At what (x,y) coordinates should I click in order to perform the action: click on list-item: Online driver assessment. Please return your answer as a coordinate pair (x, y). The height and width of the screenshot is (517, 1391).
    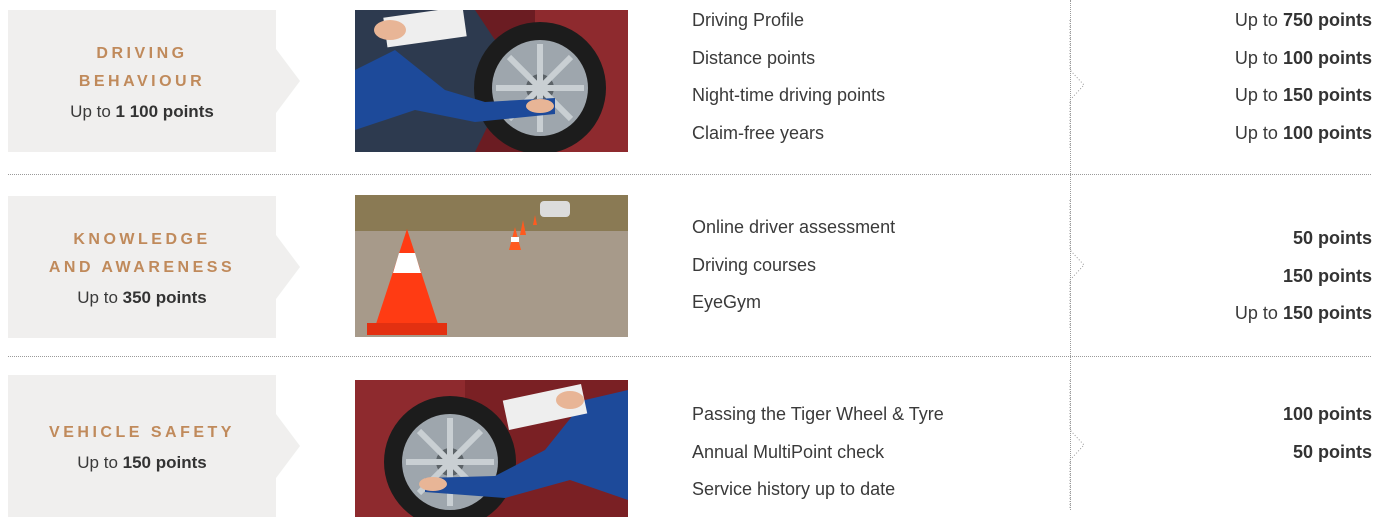
    Looking at the image, I should click on (794, 227).